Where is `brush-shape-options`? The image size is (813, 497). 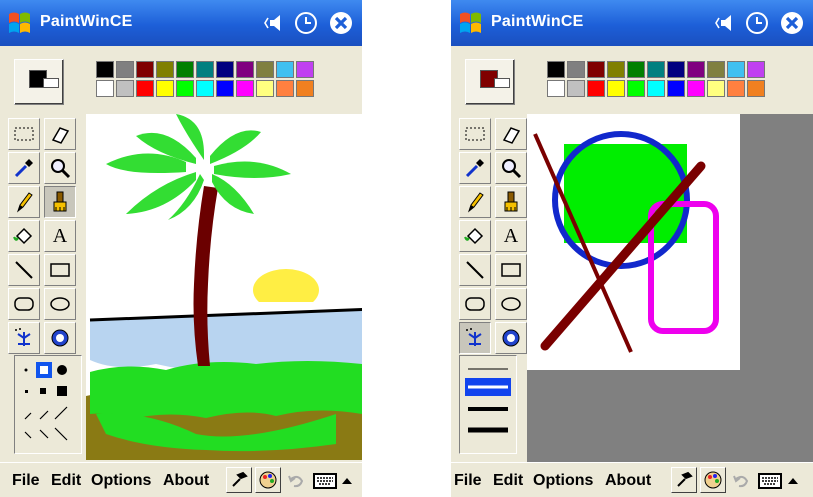
brush-shape-options is located at coordinates (48, 404).